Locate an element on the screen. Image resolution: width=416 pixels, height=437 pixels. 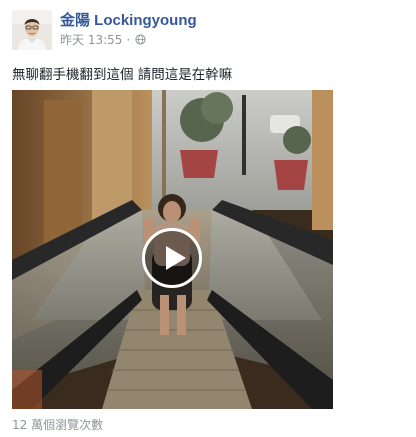
author-name-link: 金陽 Lockingyoung is located at coordinates (128, 19).